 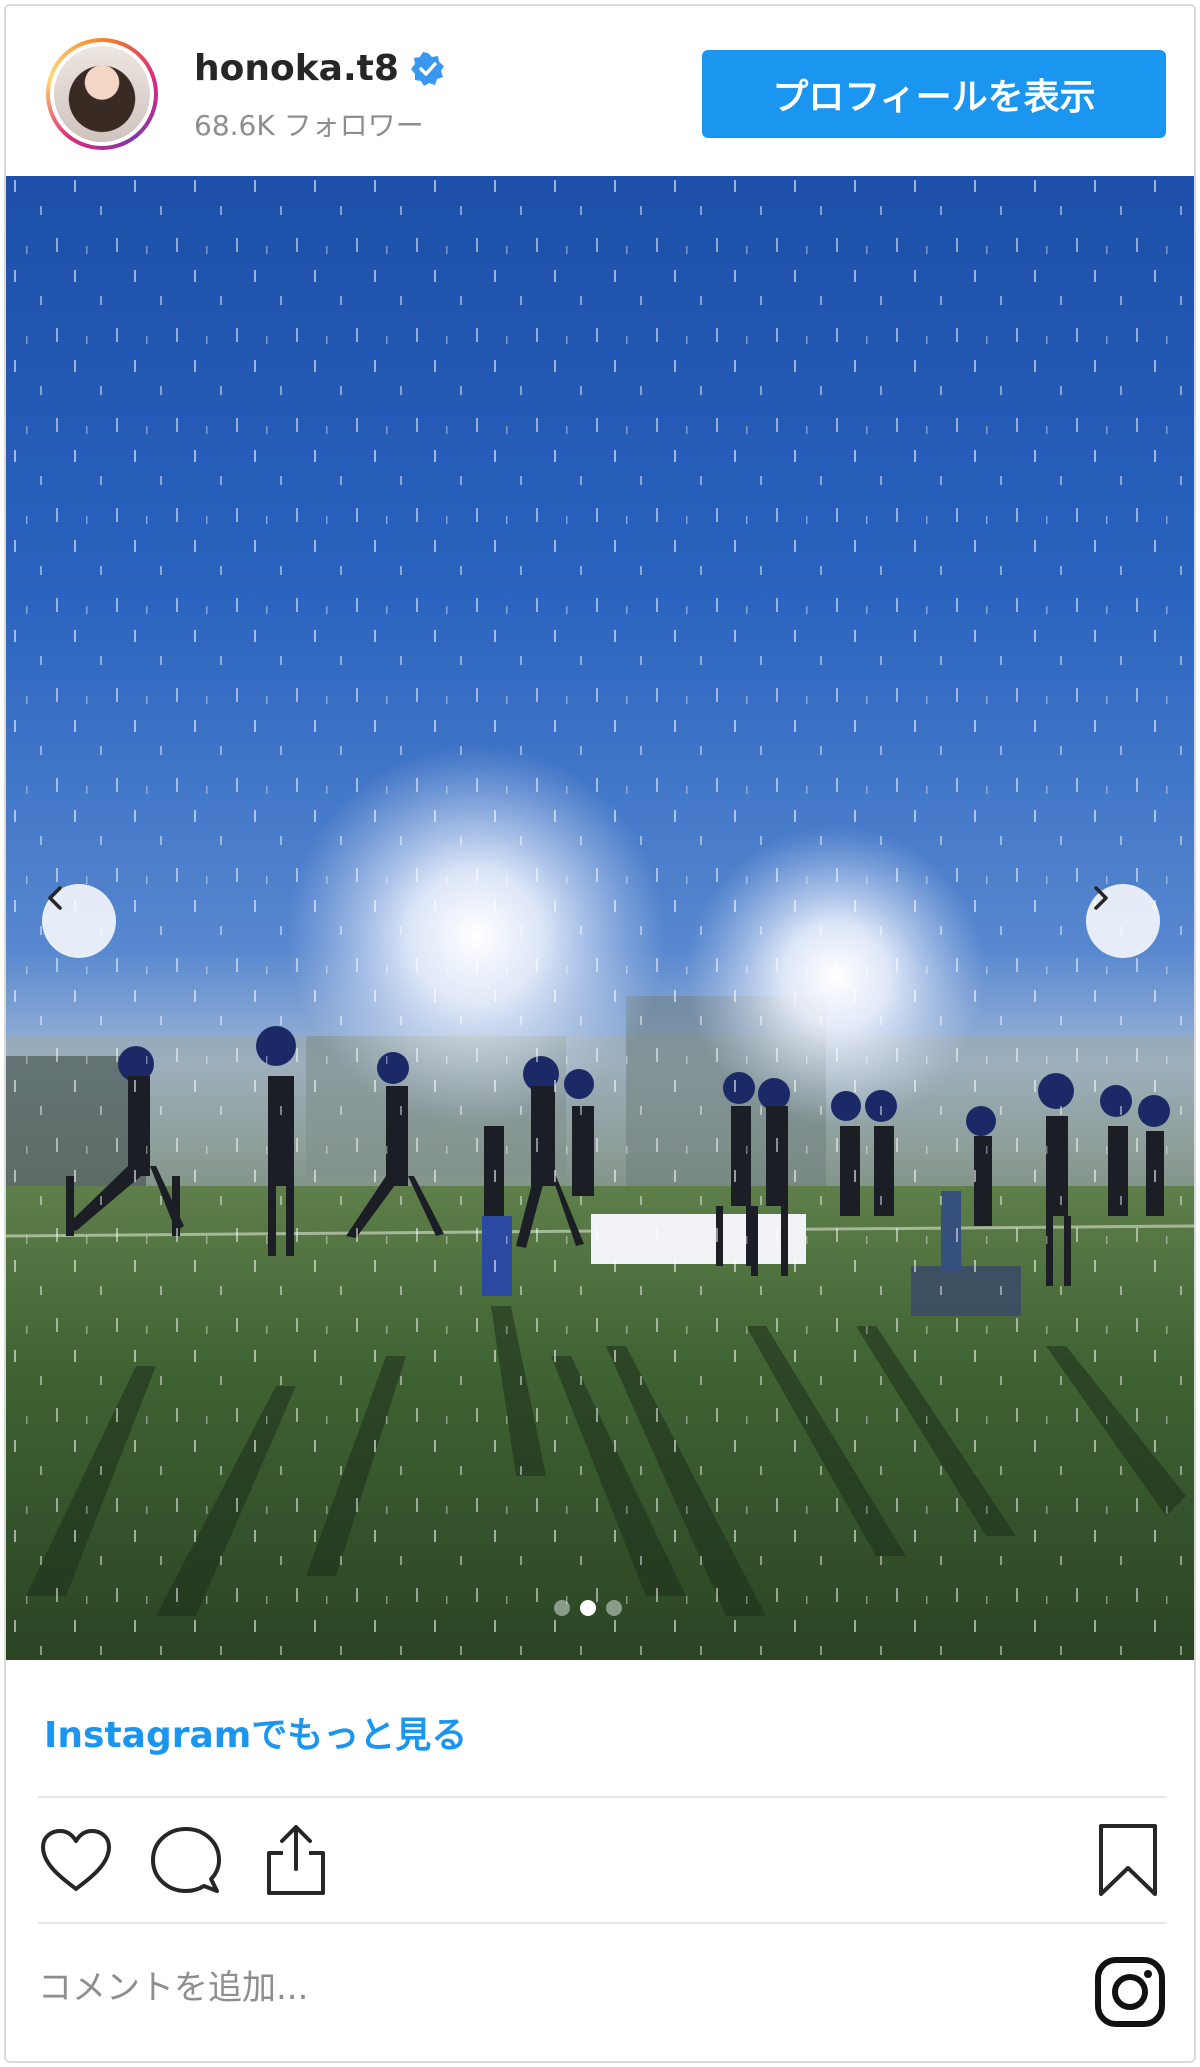 What do you see at coordinates (255, 1732) in the screenshot?
I see `view-more-on-instagram-link: Instagramでもっと見る` at bounding box center [255, 1732].